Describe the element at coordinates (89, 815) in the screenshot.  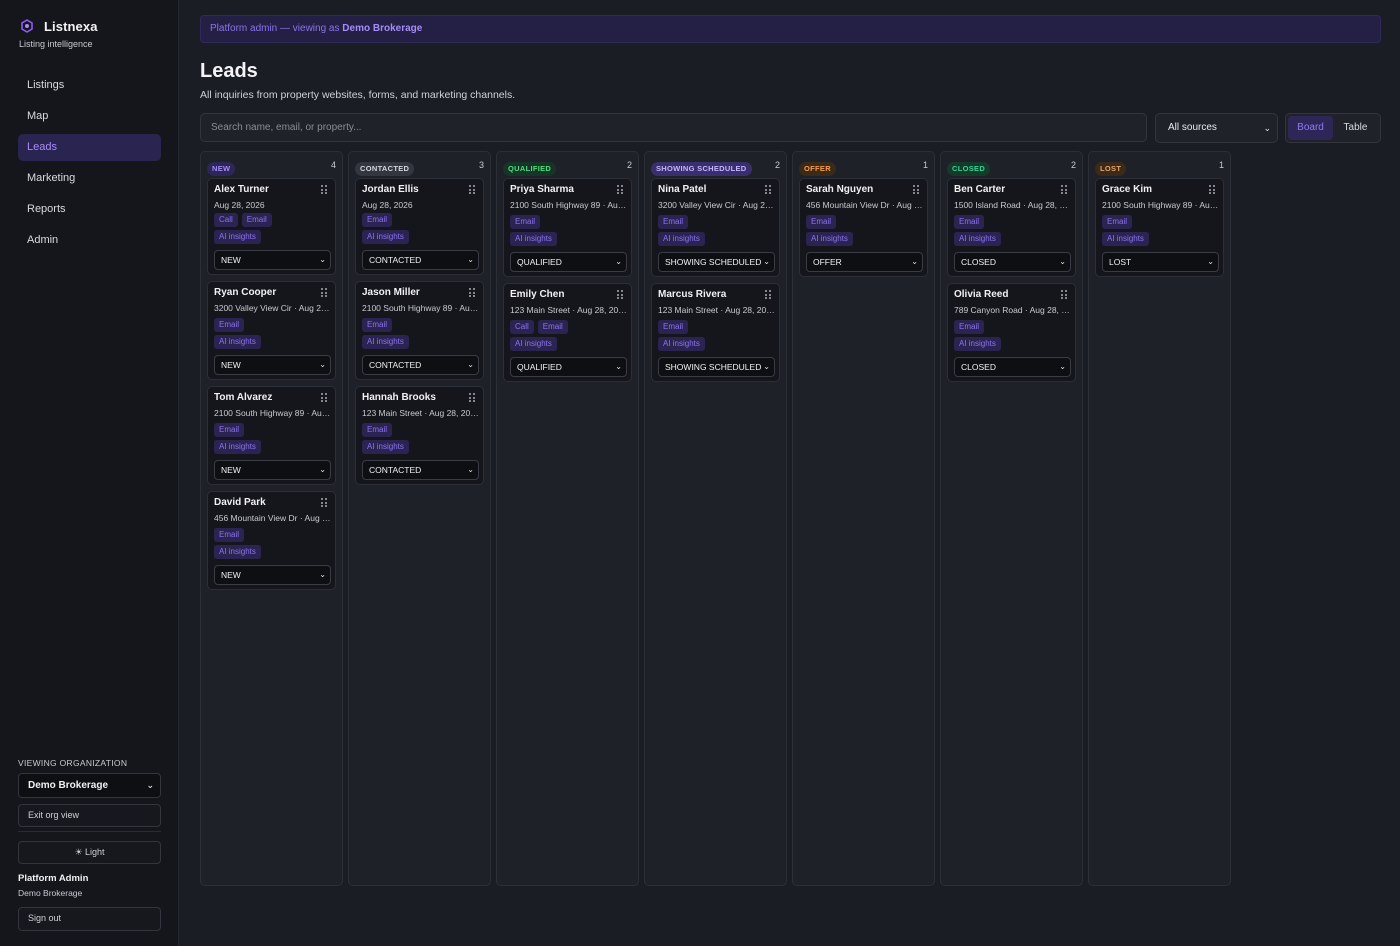
I see `exit-org-view-button: Exit org view` at that location.